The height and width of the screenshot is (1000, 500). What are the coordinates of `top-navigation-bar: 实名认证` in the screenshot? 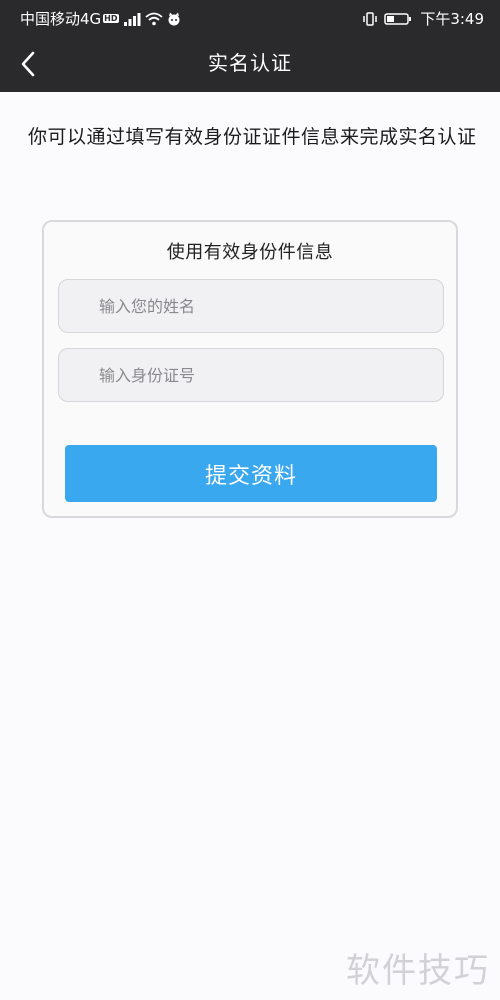 It's located at (250, 64).